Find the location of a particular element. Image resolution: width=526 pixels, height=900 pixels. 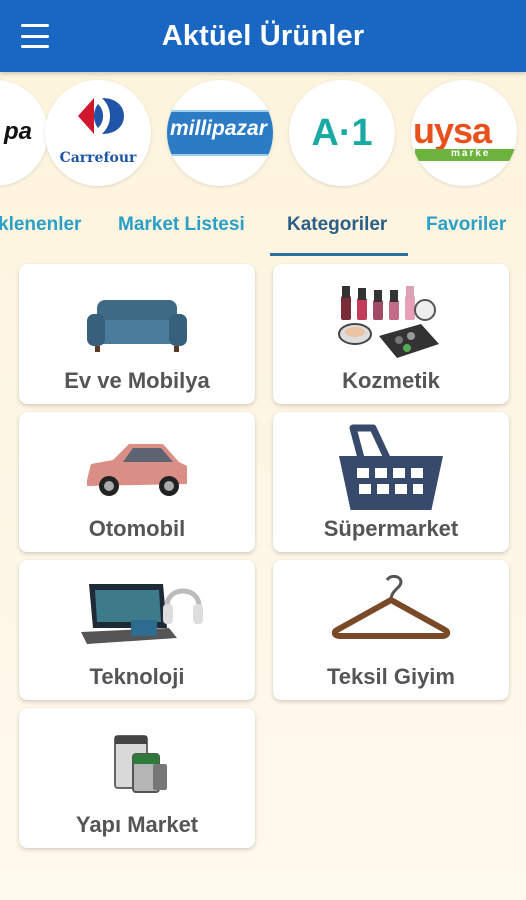

cosmetics-icon is located at coordinates (388, 322).